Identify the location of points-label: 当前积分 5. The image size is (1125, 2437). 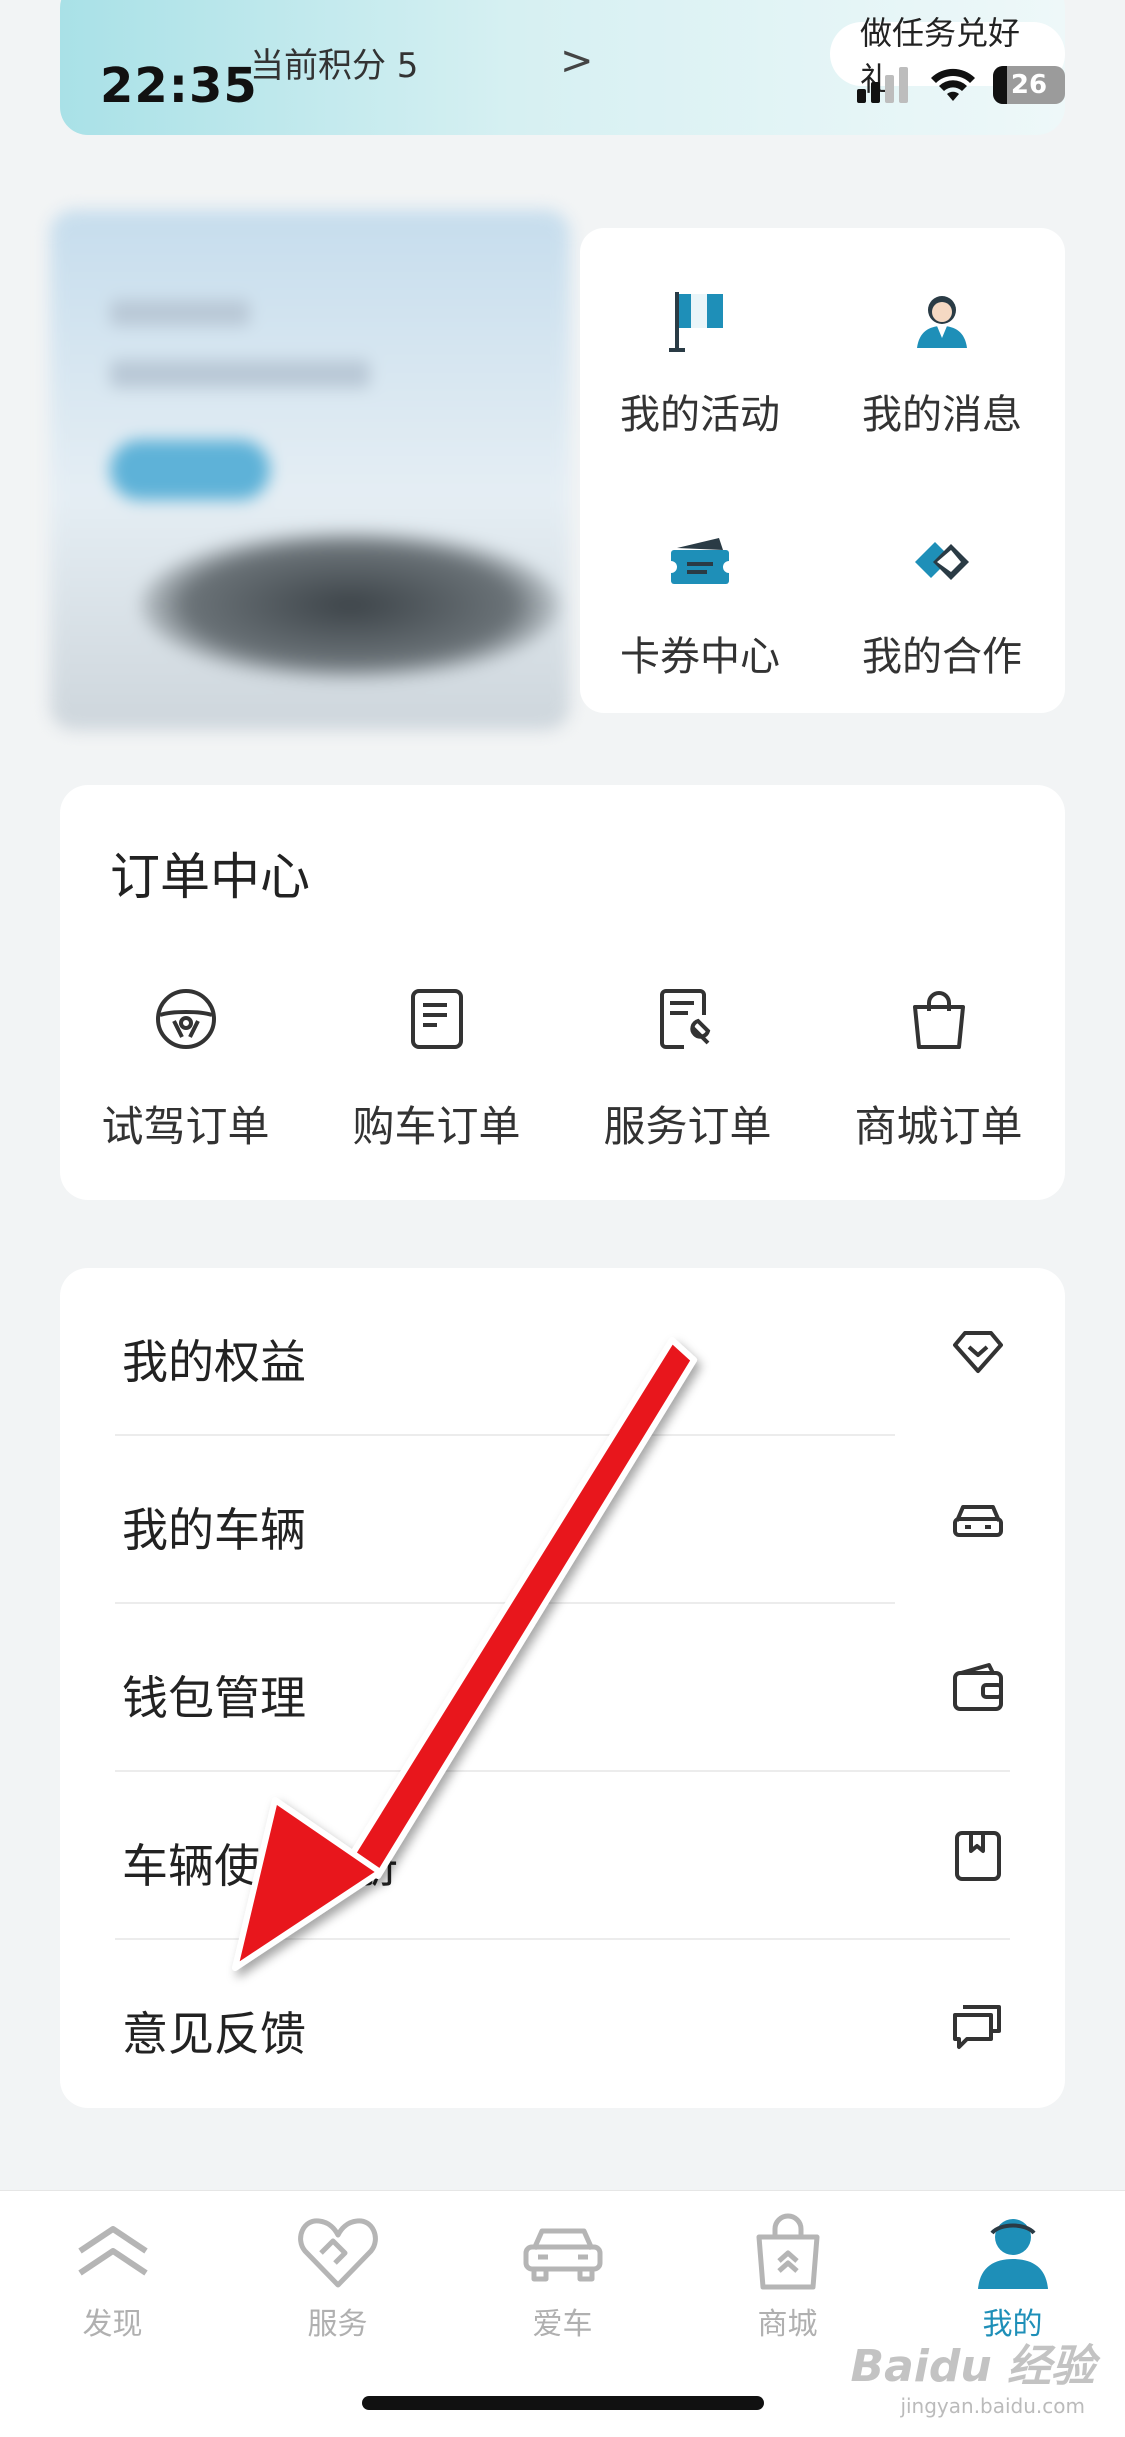
(334, 66).